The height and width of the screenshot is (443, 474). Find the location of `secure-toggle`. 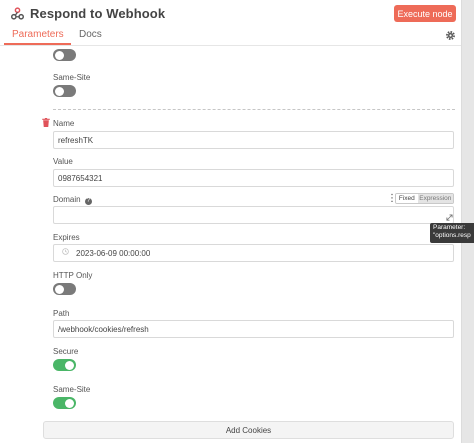

secure-toggle is located at coordinates (64, 365).